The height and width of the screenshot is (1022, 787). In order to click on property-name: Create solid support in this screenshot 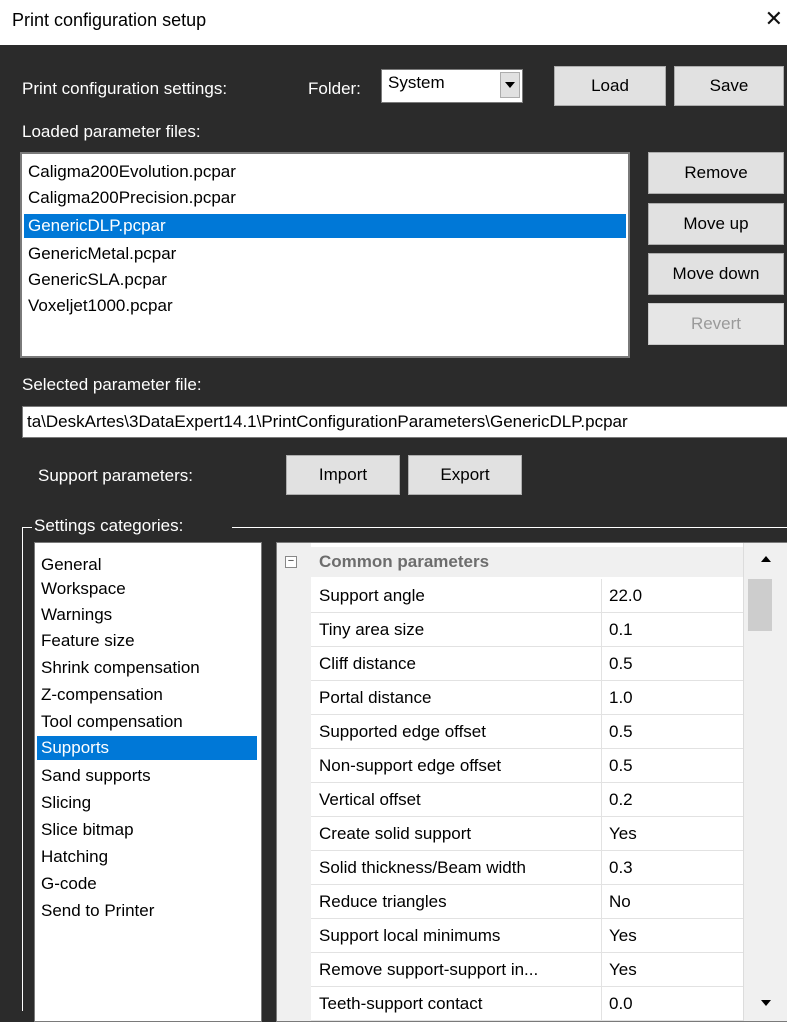, I will do `click(395, 833)`.